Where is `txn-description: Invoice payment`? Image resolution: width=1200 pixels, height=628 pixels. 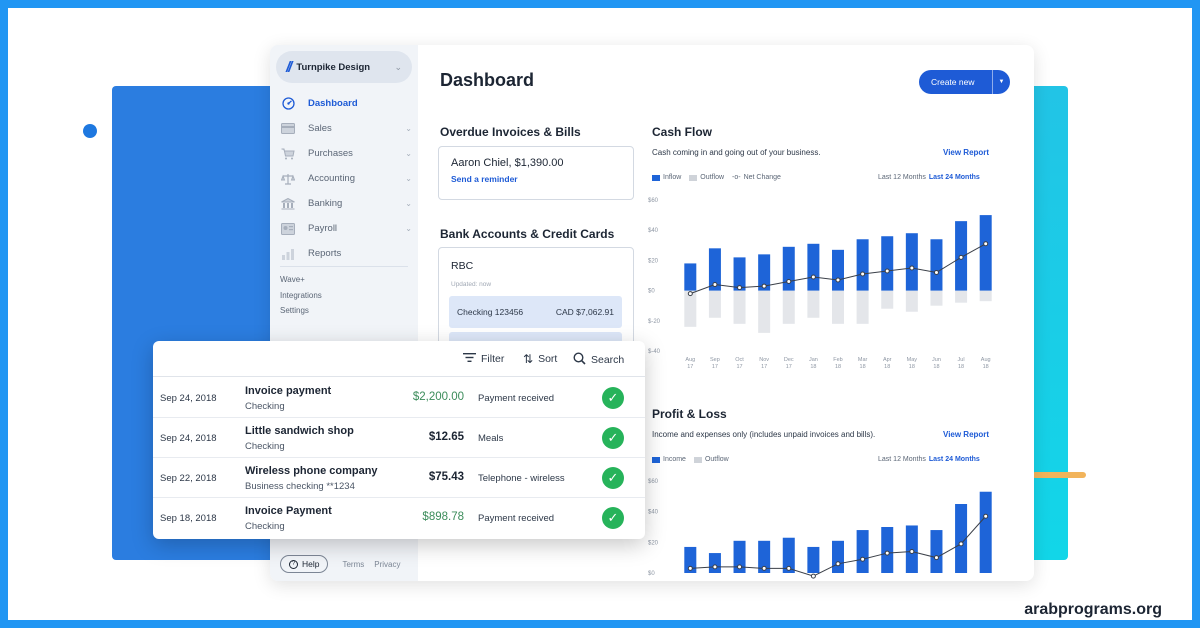 txn-description: Invoice payment is located at coordinates (288, 391).